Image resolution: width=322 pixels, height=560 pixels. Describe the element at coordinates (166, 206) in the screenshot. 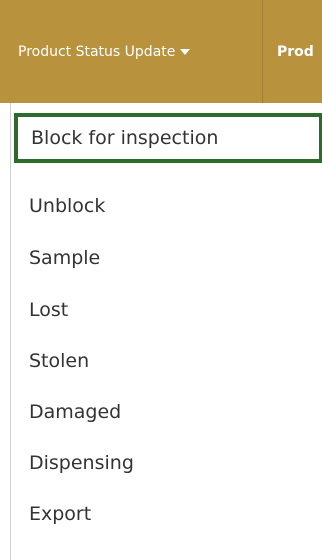

I see `menu-item-unblock: Unblock` at that location.